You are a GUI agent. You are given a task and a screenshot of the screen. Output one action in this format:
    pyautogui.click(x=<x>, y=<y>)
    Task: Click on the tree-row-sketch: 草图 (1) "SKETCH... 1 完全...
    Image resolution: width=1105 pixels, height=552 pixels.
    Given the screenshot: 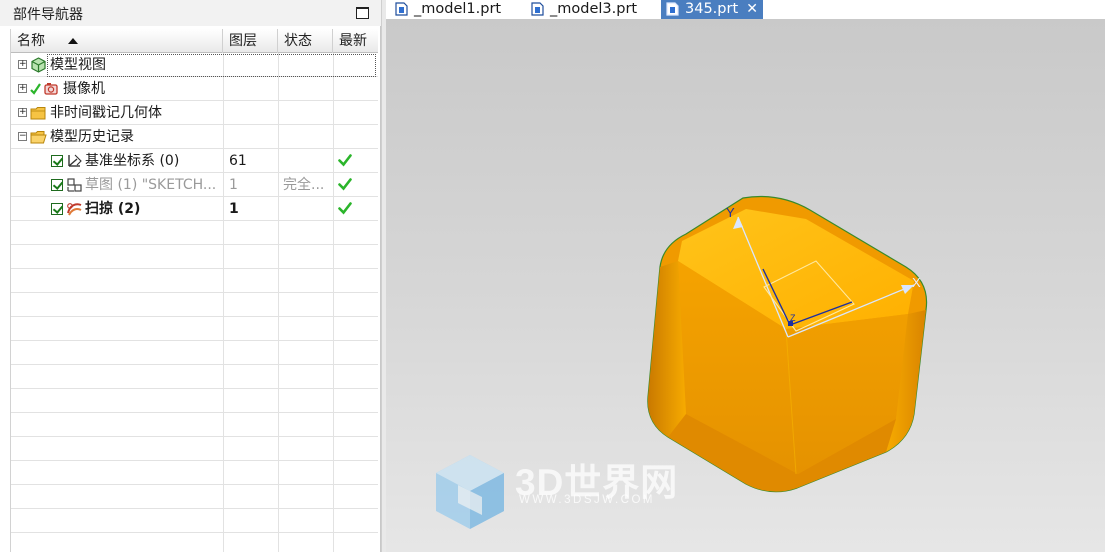 What is the action you would take?
    pyautogui.click(x=194, y=185)
    